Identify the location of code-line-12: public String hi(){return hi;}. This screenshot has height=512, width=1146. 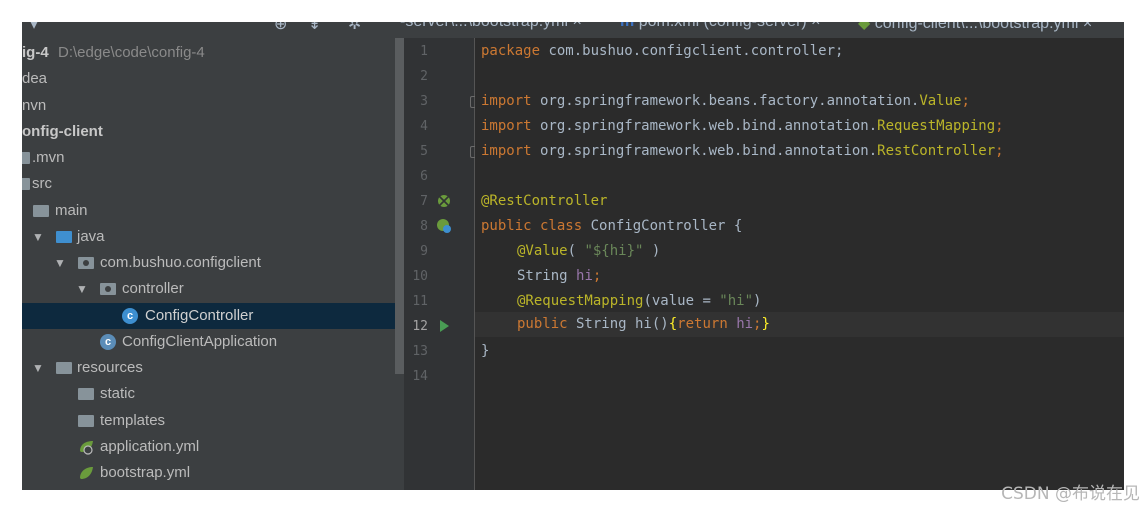
(643, 324).